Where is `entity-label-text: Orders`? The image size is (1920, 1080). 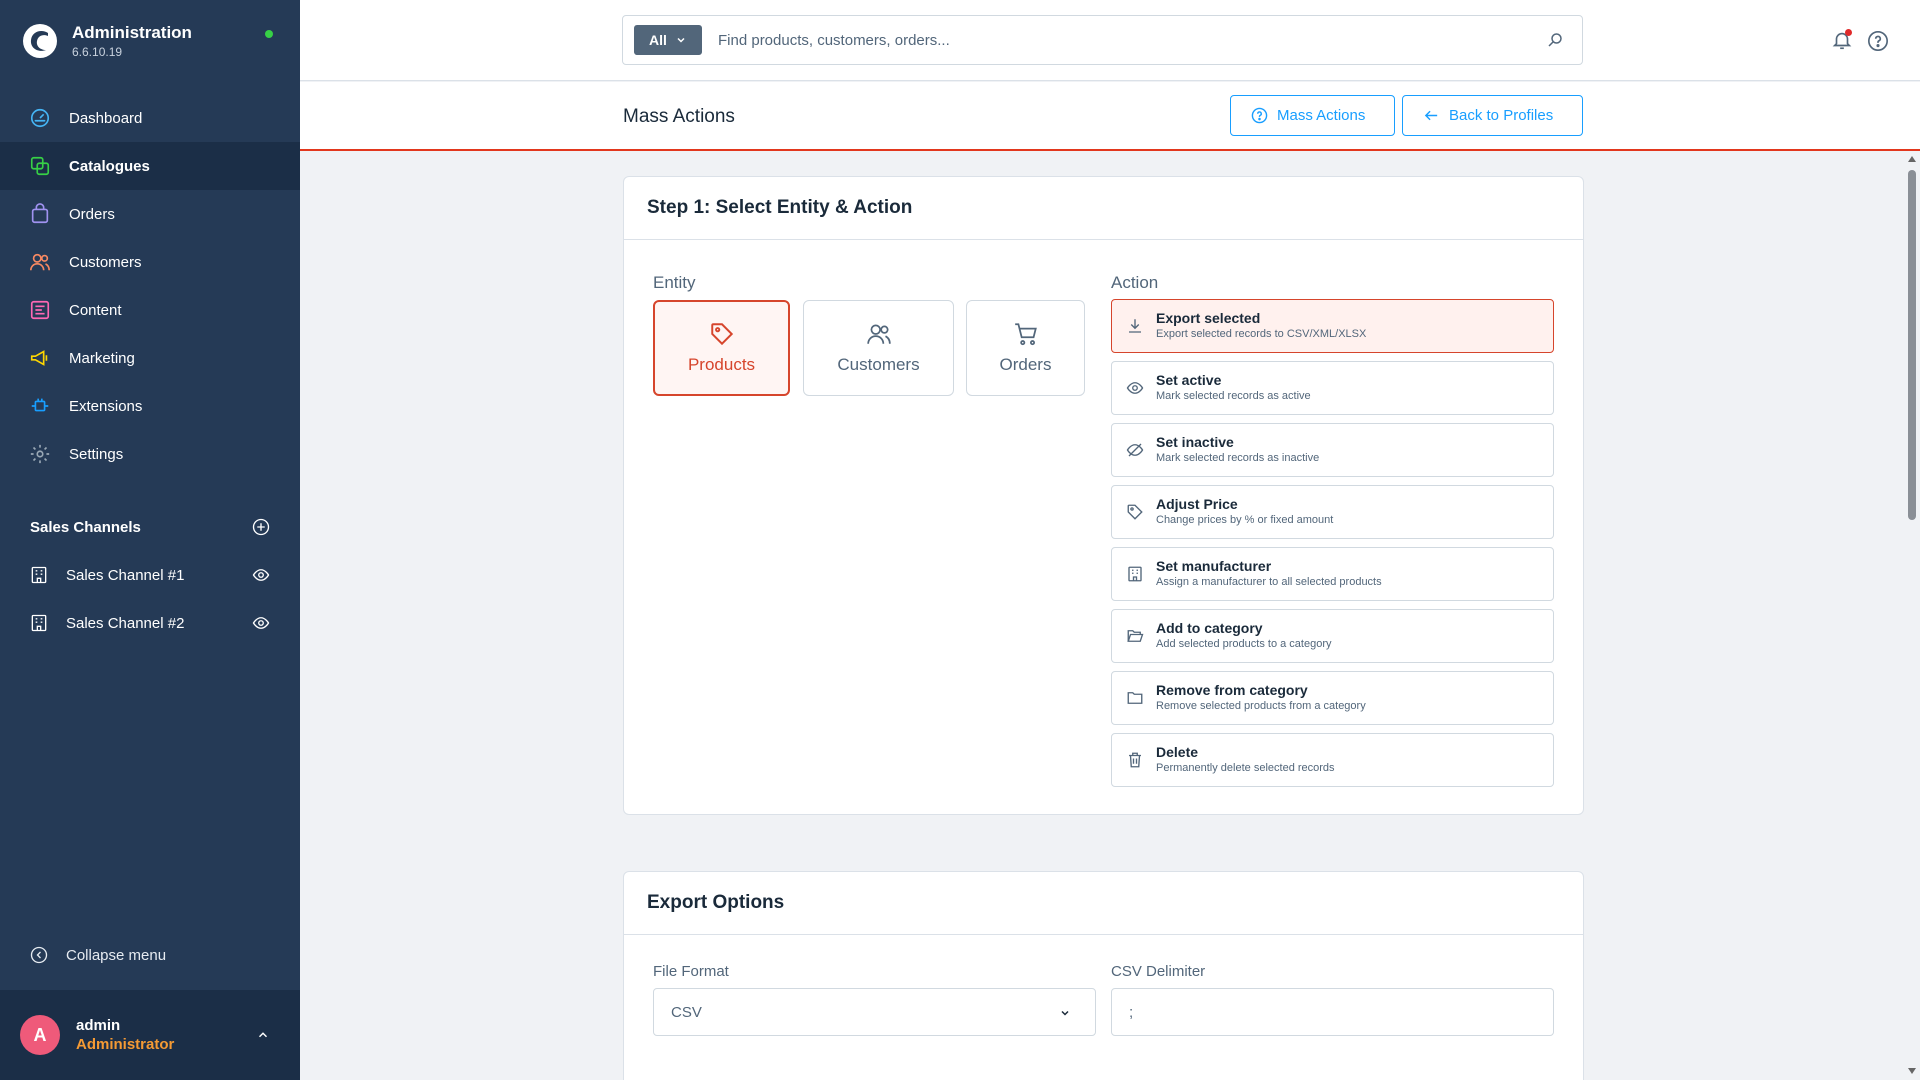
entity-label-text: Orders is located at coordinates (1025, 364).